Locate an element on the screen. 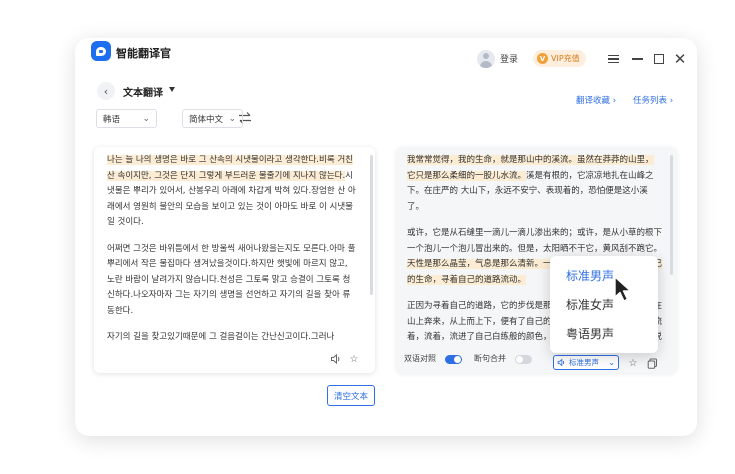  translation-favorites-link: 翻译收藏 › is located at coordinates (596, 100).